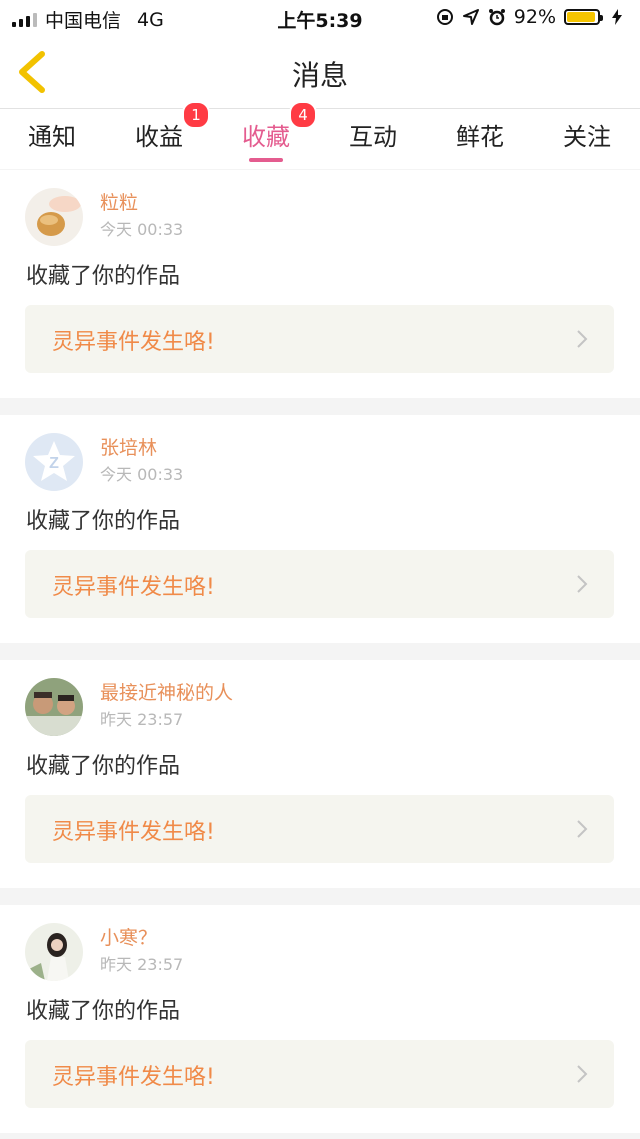 This screenshot has width=640, height=1139. What do you see at coordinates (320, 18) in the screenshot?
I see `status-bar: 中国电信 4G 上午5:39 92%` at bounding box center [320, 18].